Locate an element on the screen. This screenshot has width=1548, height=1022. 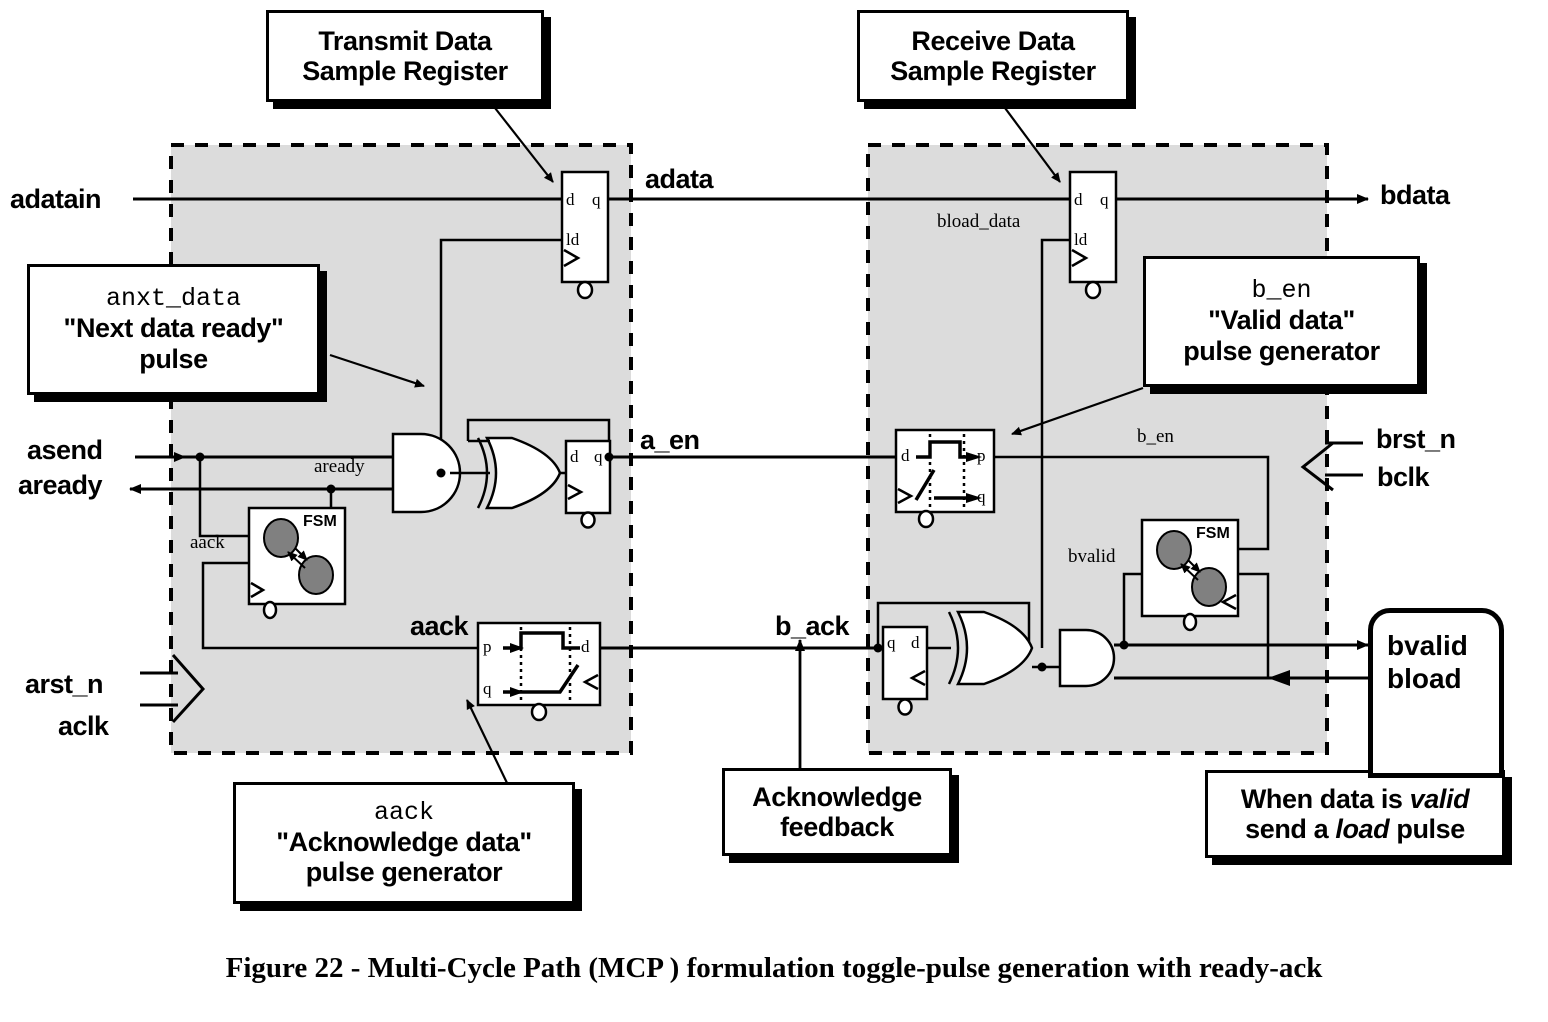
label-a-en: a_en is located at coordinates (670, 440).